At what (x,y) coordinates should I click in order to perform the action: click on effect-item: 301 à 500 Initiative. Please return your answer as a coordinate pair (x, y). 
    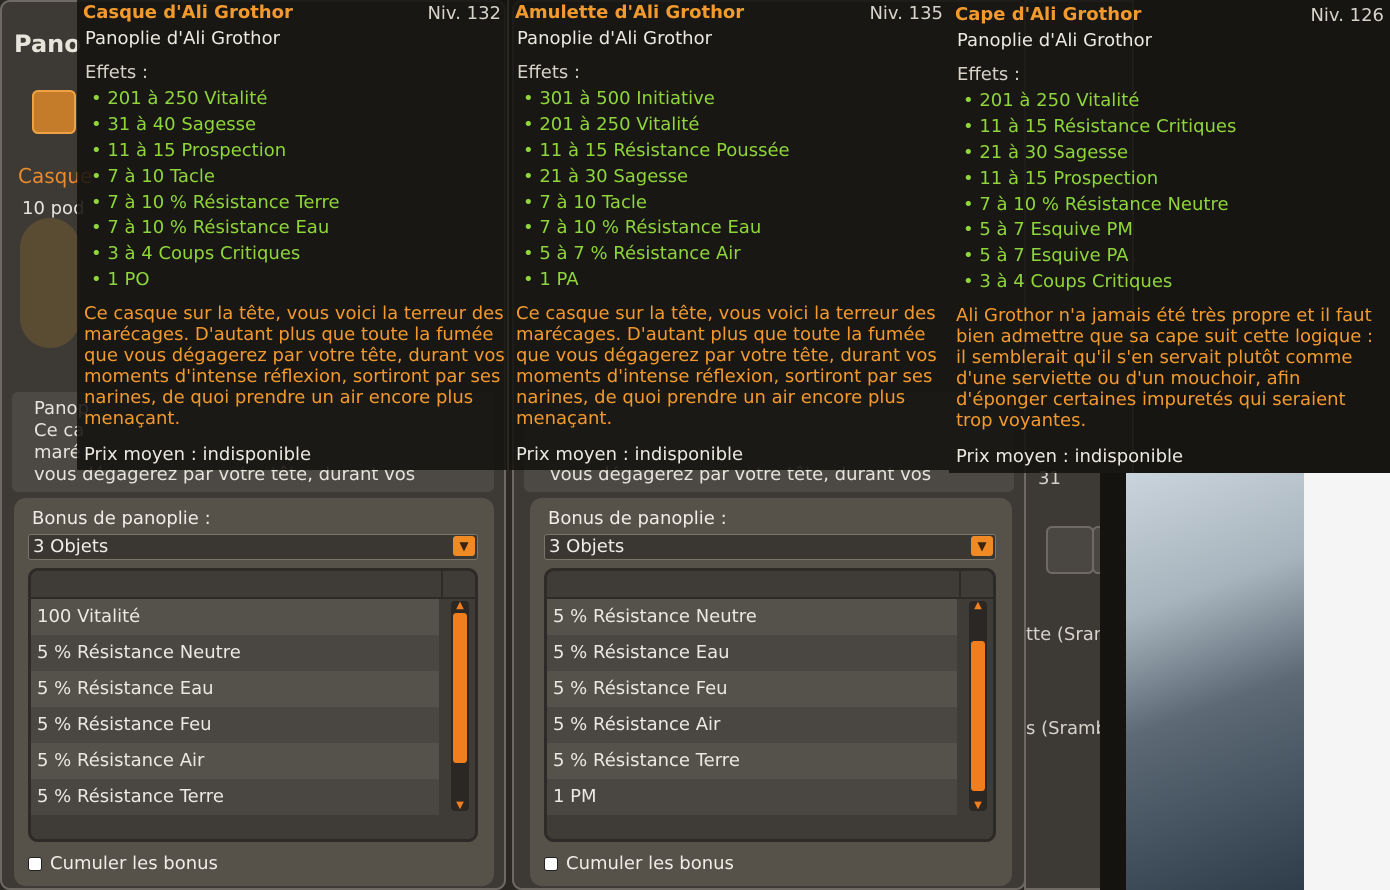
    Looking at the image, I should click on (656, 99).